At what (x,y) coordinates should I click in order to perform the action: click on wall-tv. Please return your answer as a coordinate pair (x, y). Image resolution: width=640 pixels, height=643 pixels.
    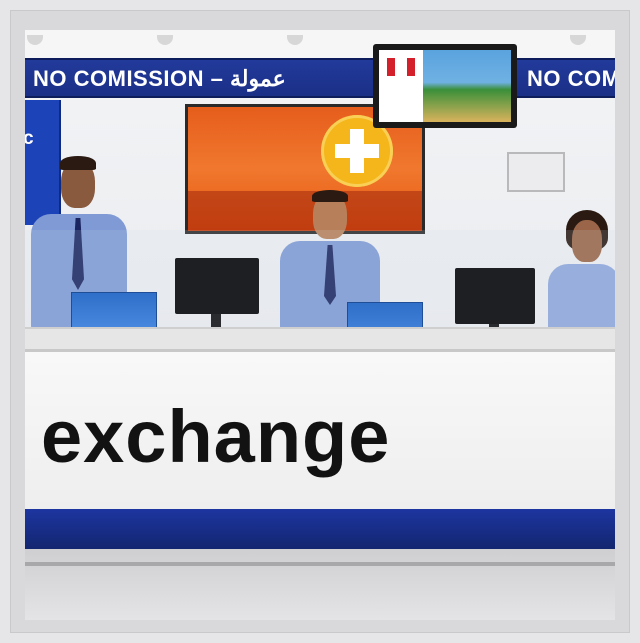
    Looking at the image, I should click on (445, 86).